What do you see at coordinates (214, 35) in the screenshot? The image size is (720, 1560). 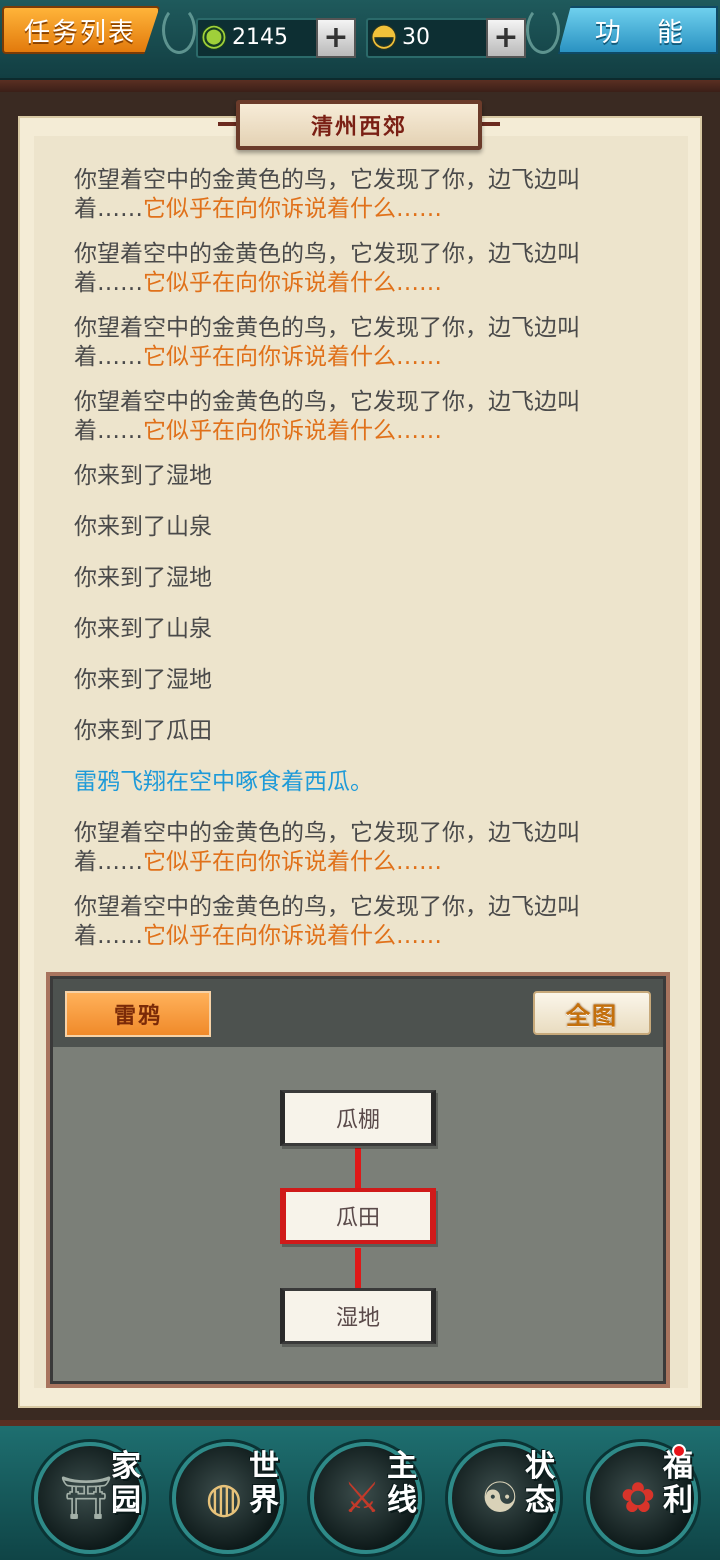 I see `jade-coin-icon: ◉` at bounding box center [214, 35].